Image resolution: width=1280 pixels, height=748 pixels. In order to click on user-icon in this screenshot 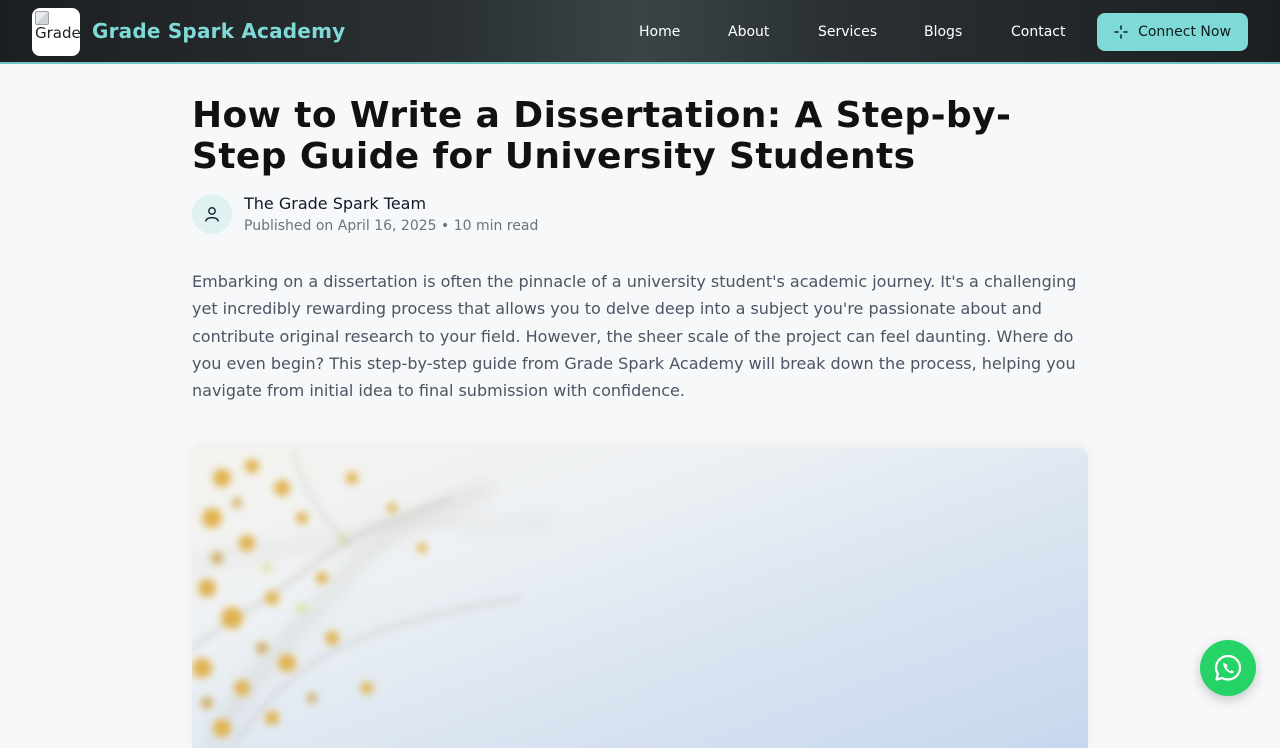, I will do `click(212, 214)`.